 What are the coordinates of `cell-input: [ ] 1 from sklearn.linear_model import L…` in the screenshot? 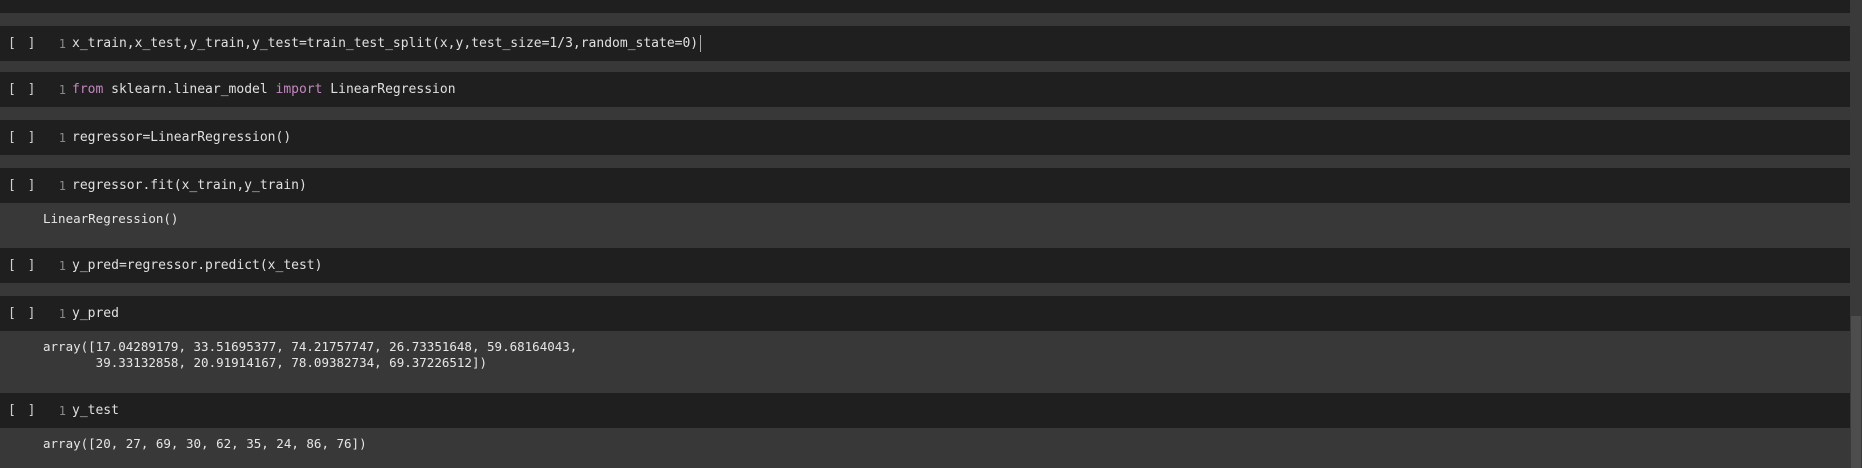 It's located at (925, 89).